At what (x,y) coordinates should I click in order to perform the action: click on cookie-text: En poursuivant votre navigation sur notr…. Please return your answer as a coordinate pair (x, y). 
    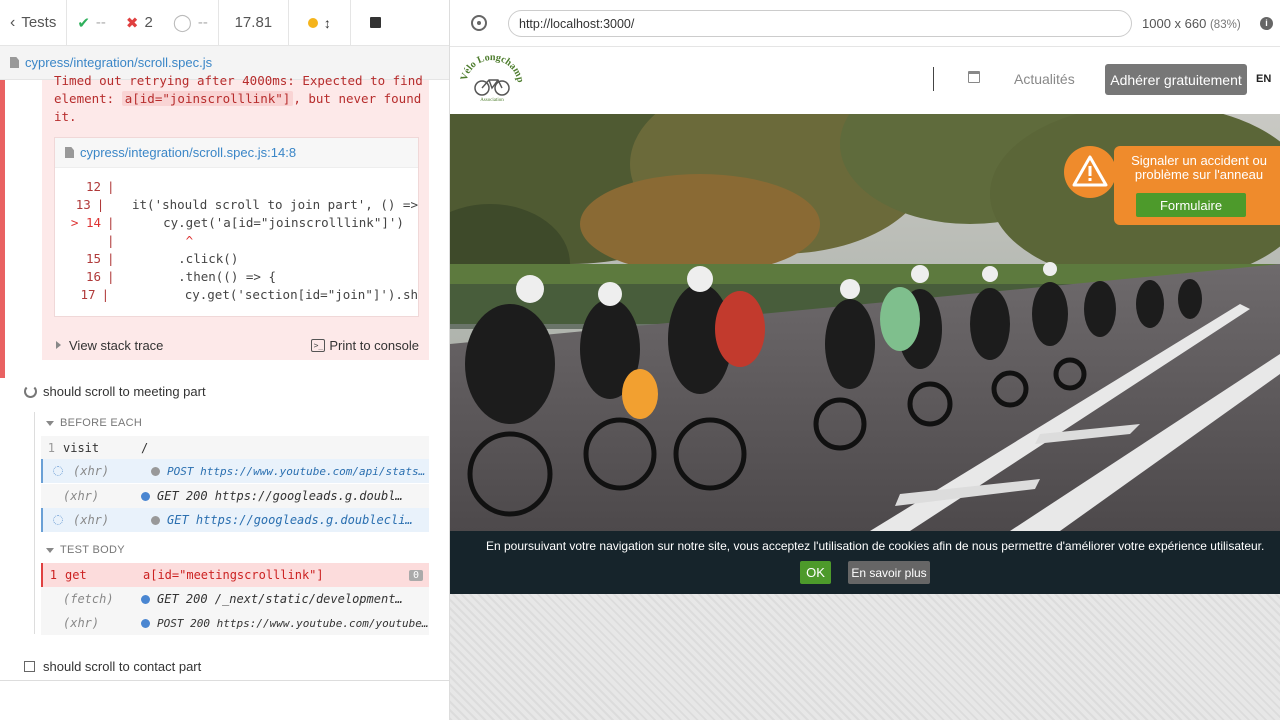
    Looking at the image, I should click on (875, 546).